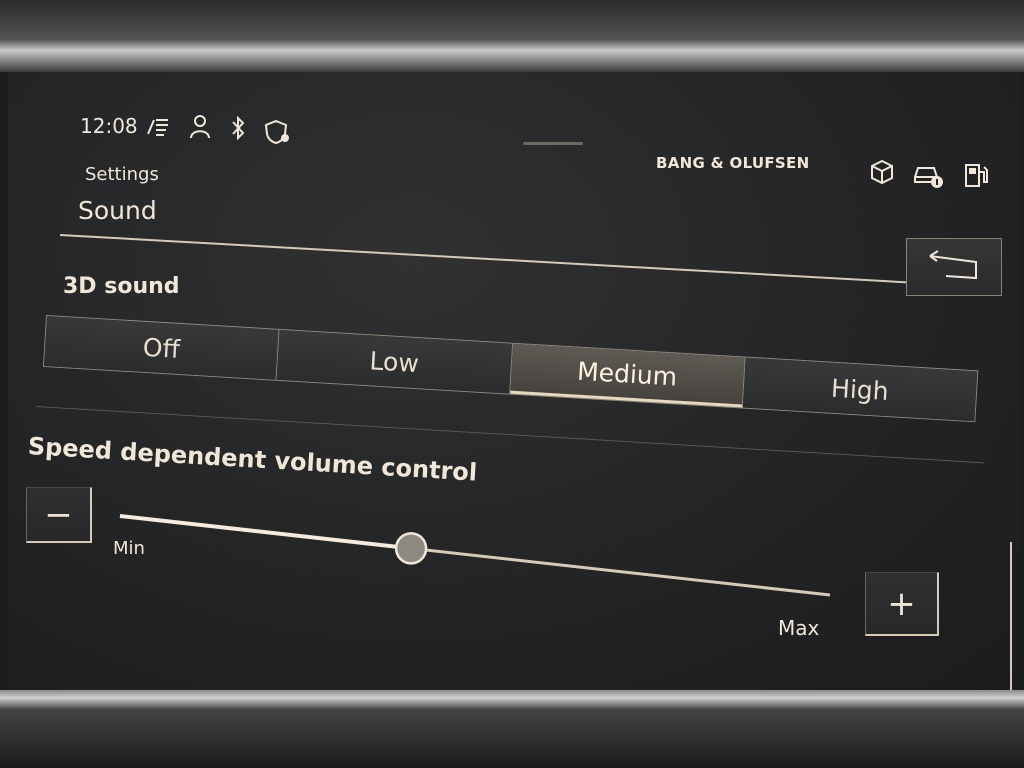 The height and width of the screenshot is (768, 1024). I want to click on slider-min-label: Min, so click(129, 548).